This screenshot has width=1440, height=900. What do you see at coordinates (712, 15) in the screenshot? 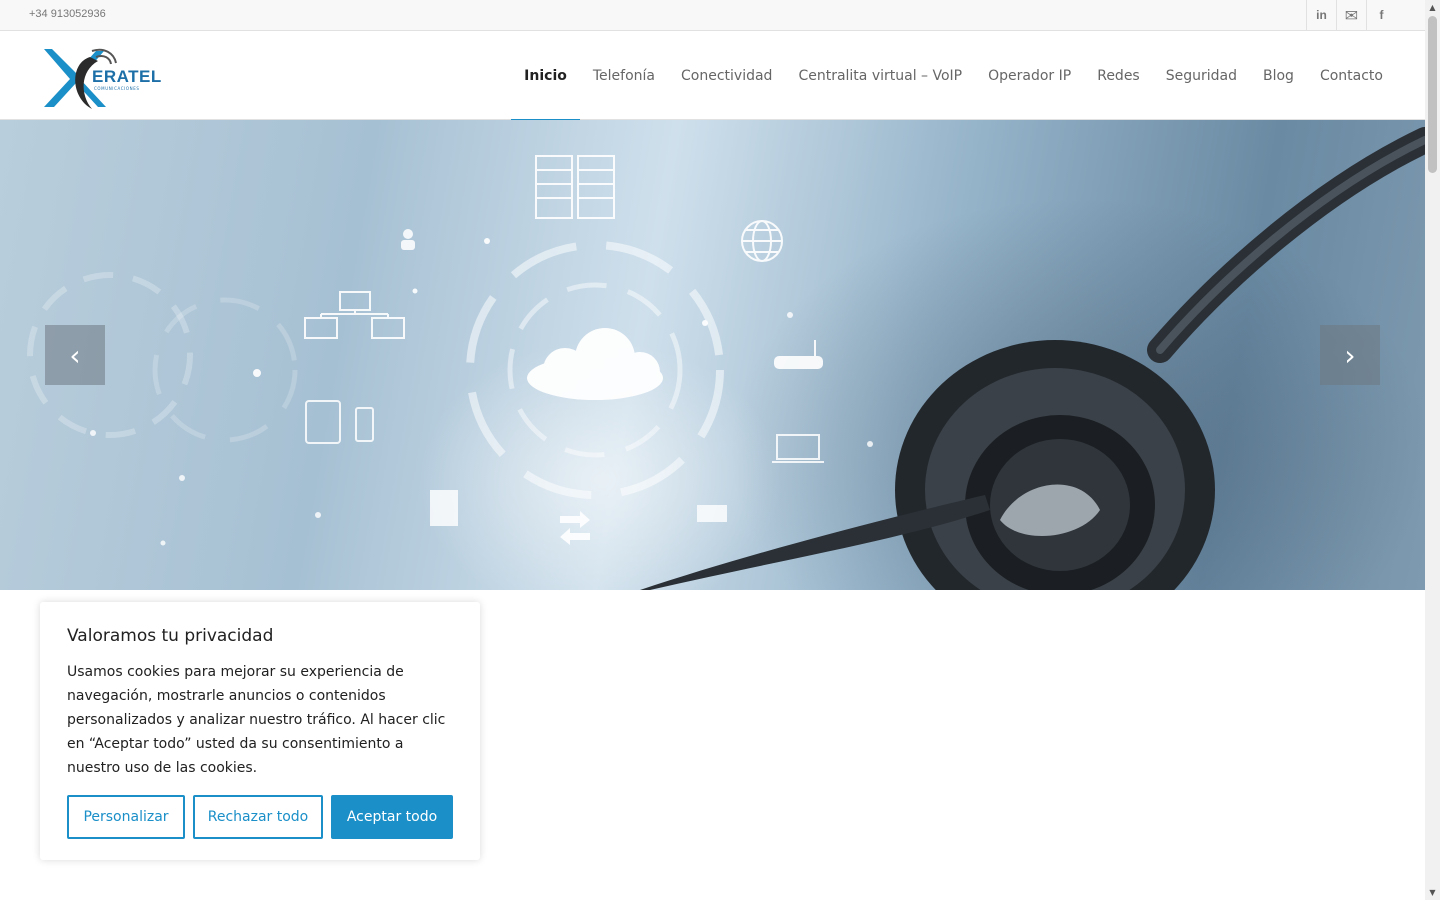
I see `top-bar: +34 913052936 in ✉ f` at bounding box center [712, 15].